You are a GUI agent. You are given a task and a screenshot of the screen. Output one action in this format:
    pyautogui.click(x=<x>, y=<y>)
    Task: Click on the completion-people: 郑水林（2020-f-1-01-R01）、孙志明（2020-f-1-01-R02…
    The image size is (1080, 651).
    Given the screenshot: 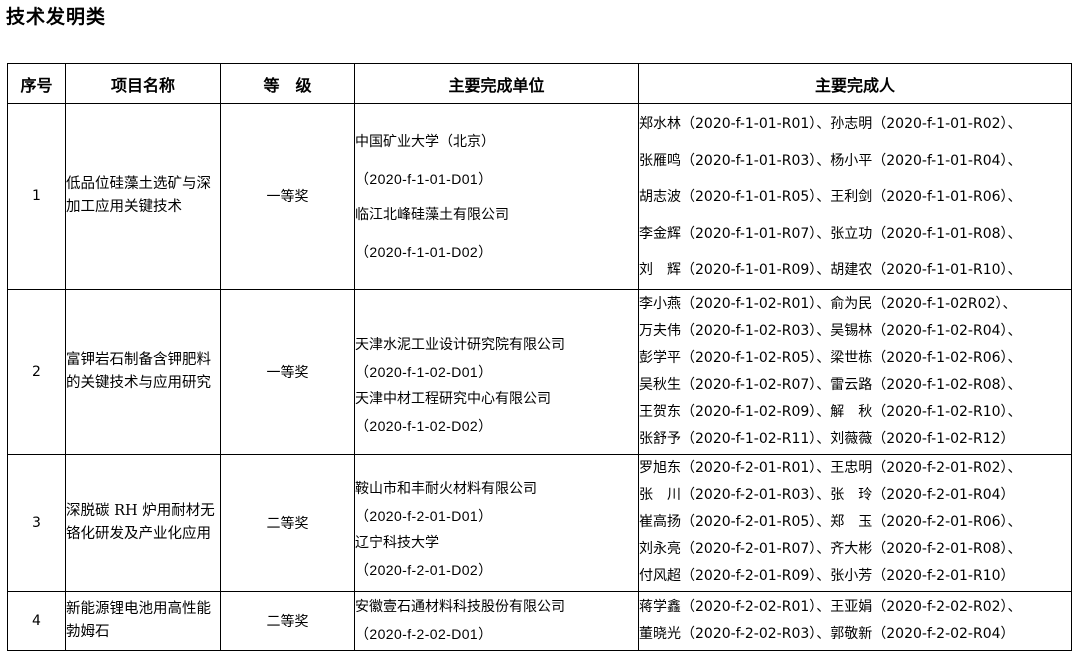 What is the action you would take?
    pyautogui.click(x=855, y=196)
    